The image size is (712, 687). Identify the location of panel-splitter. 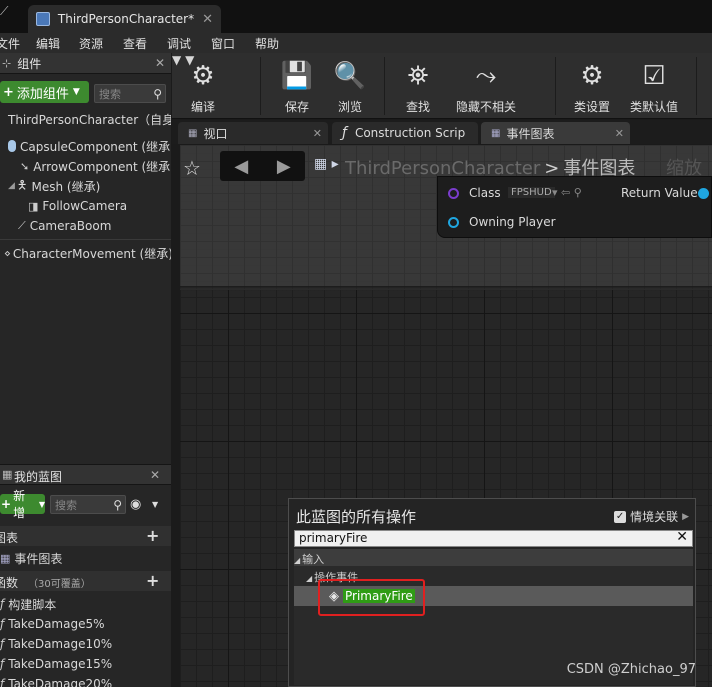
(175, 370).